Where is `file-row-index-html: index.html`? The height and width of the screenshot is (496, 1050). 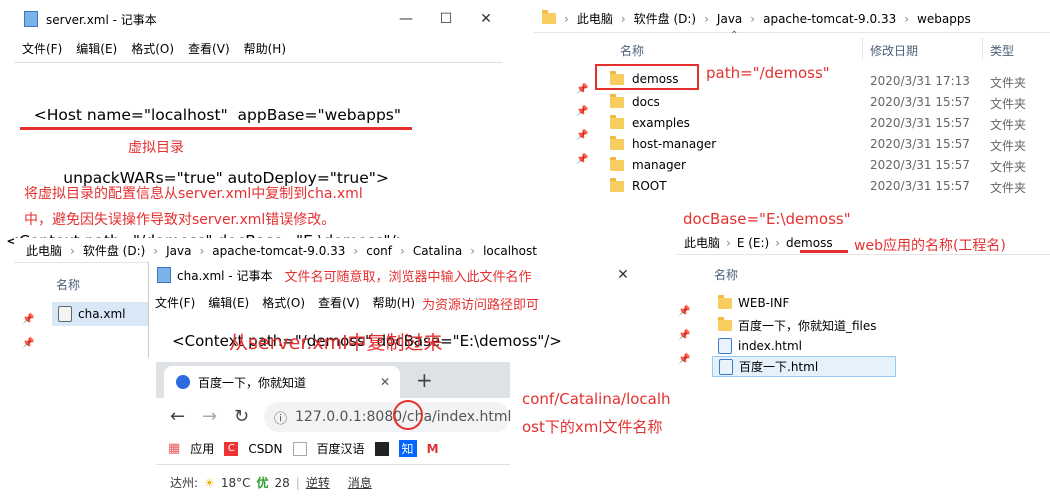 file-row-index-html: index.html is located at coordinates (760, 346).